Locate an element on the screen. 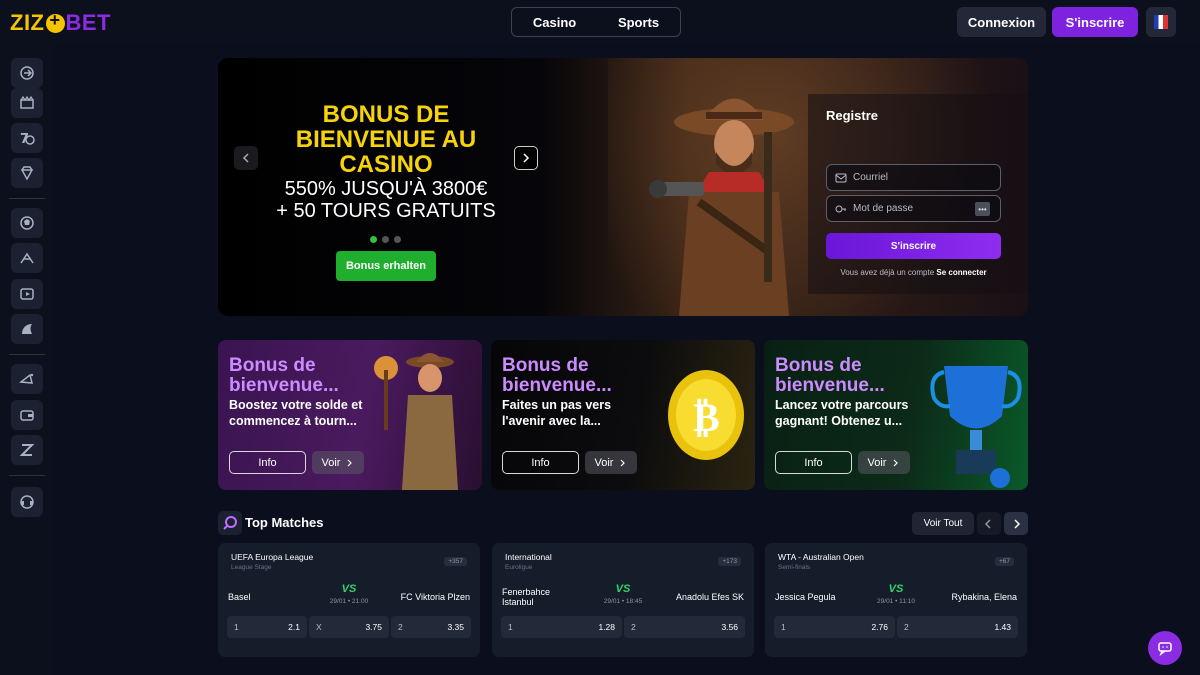 This screenshot has width=1200, height=675. esports-icon is located at coordinates (27, 329).